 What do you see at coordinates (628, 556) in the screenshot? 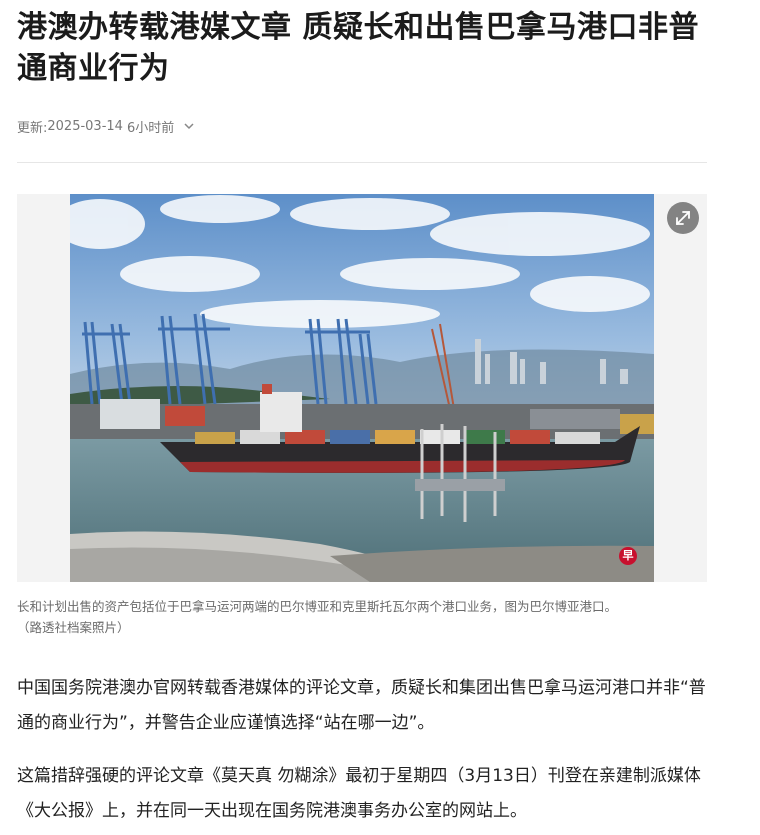
I see `brand-watermark-badge: 早` at bounding box center [628, 556].